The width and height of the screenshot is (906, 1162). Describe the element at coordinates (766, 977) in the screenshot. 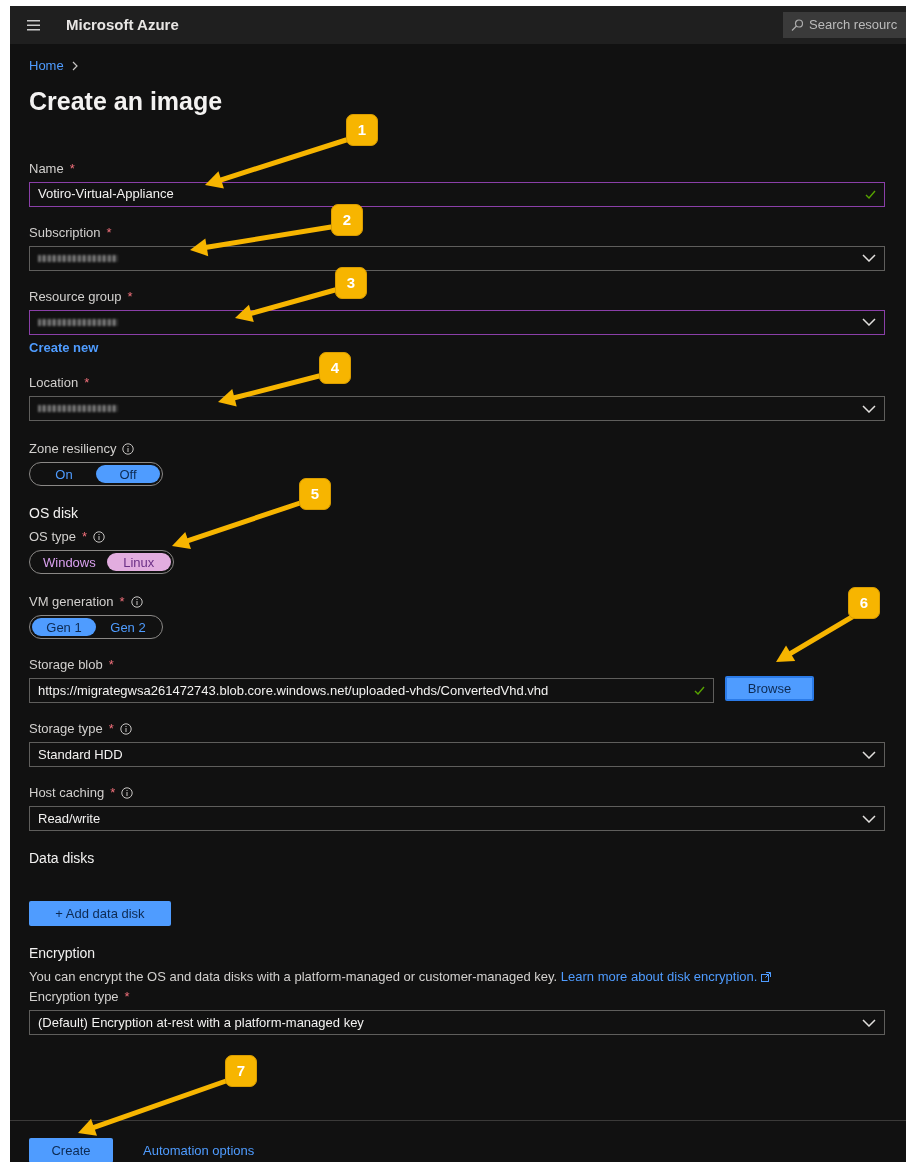

I see `external-link-icon` at that location.